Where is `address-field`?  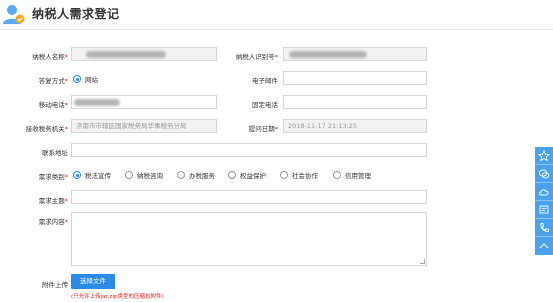
address-field is located at coordinates (249, 150).